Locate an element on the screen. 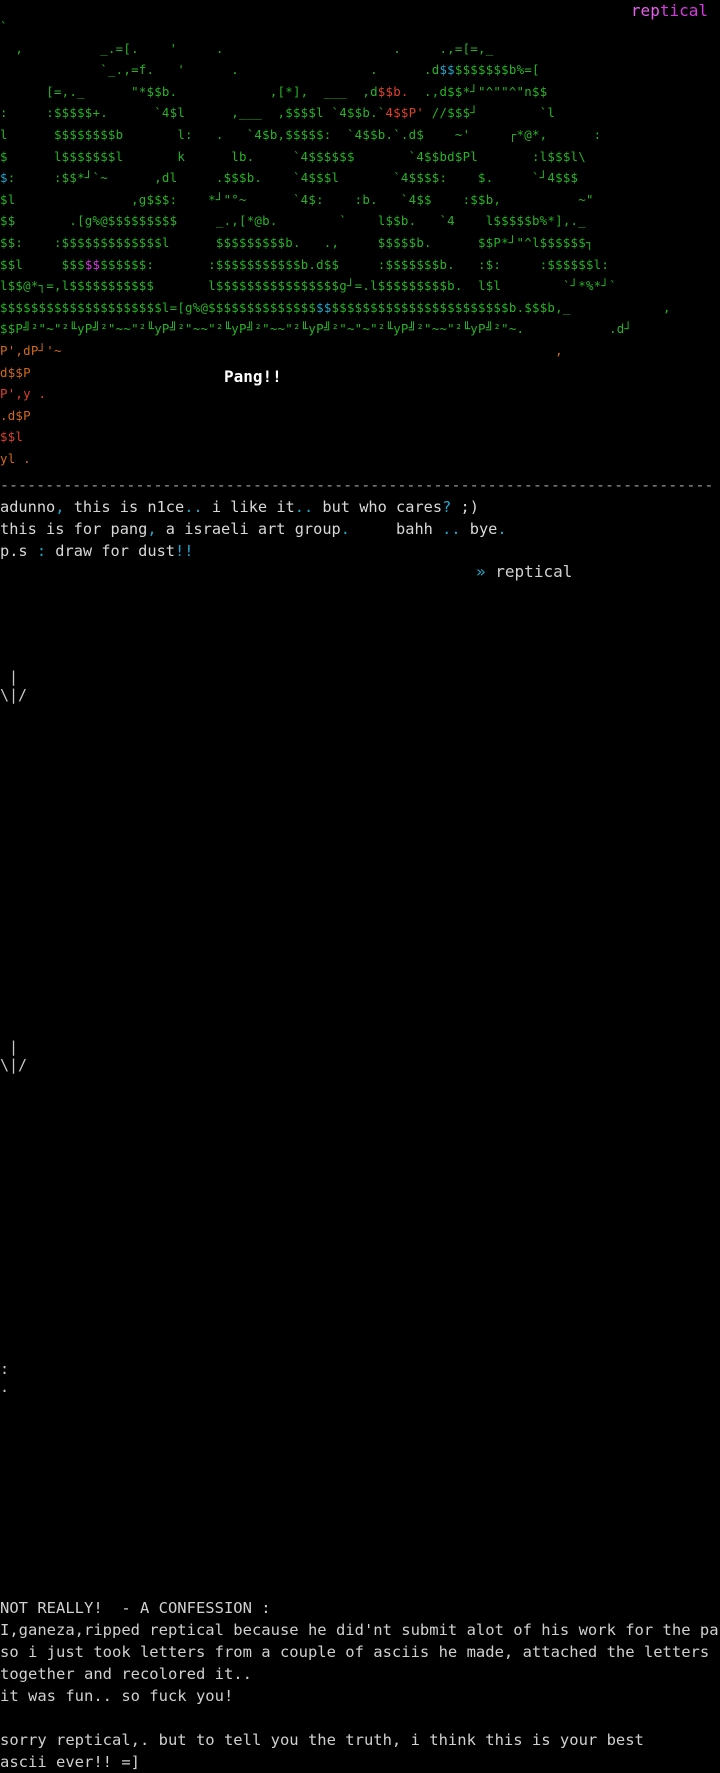  ascii-art-row: ` is located at coordinates (262, 27).